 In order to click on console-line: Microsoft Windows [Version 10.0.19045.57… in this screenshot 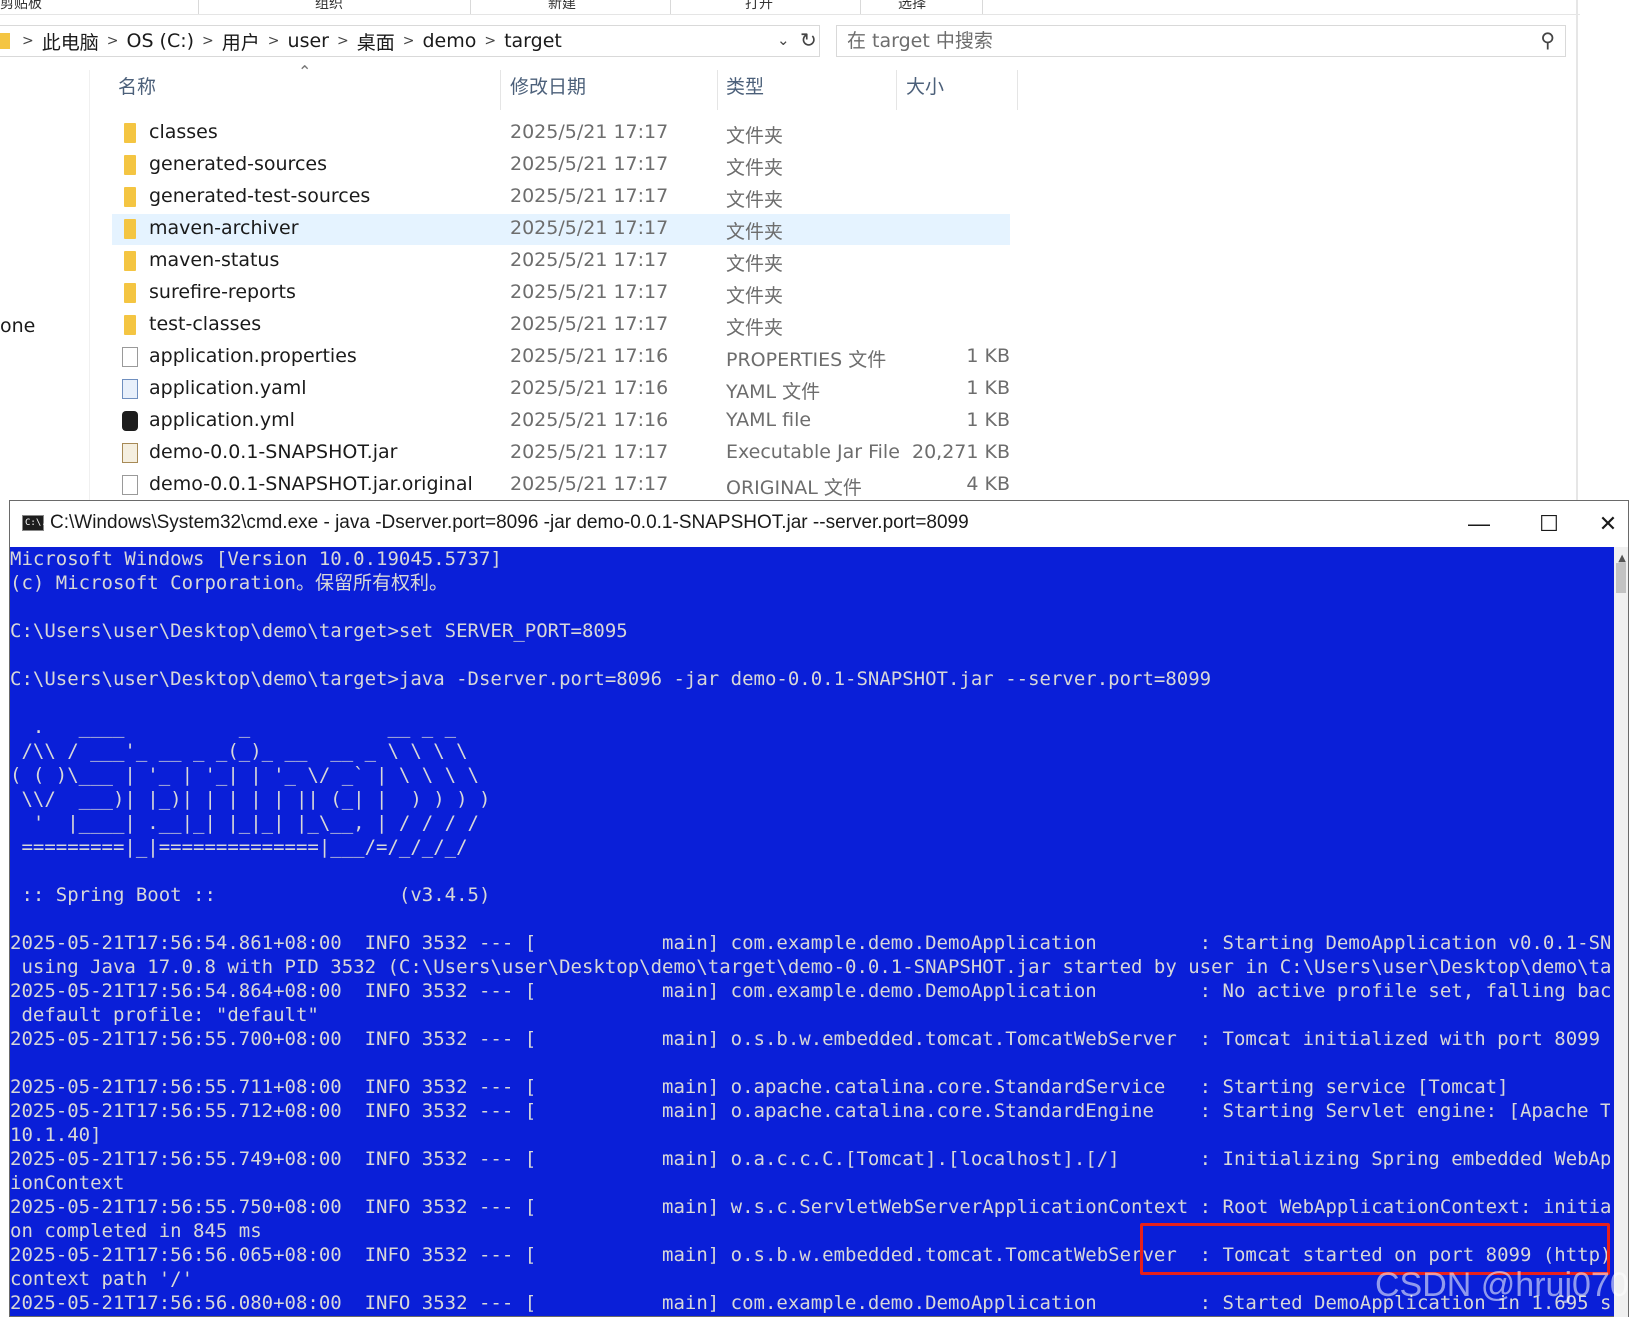, I will do `click(256, 559)`.